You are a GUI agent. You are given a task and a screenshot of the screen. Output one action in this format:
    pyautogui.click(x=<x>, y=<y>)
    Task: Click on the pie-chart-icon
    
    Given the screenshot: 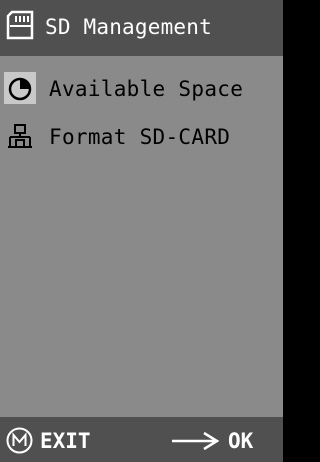 What is the action you would take?
    pyautogui.click(x=20, y=88)
    